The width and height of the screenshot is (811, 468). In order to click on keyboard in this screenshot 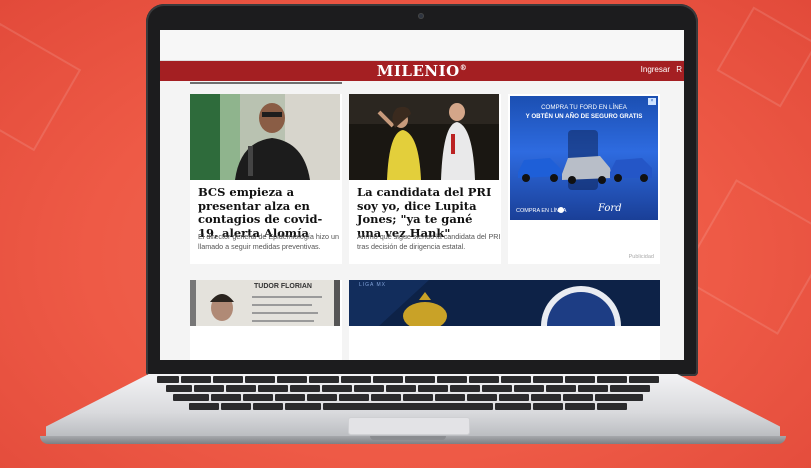, I will do `click(408, 395)`.